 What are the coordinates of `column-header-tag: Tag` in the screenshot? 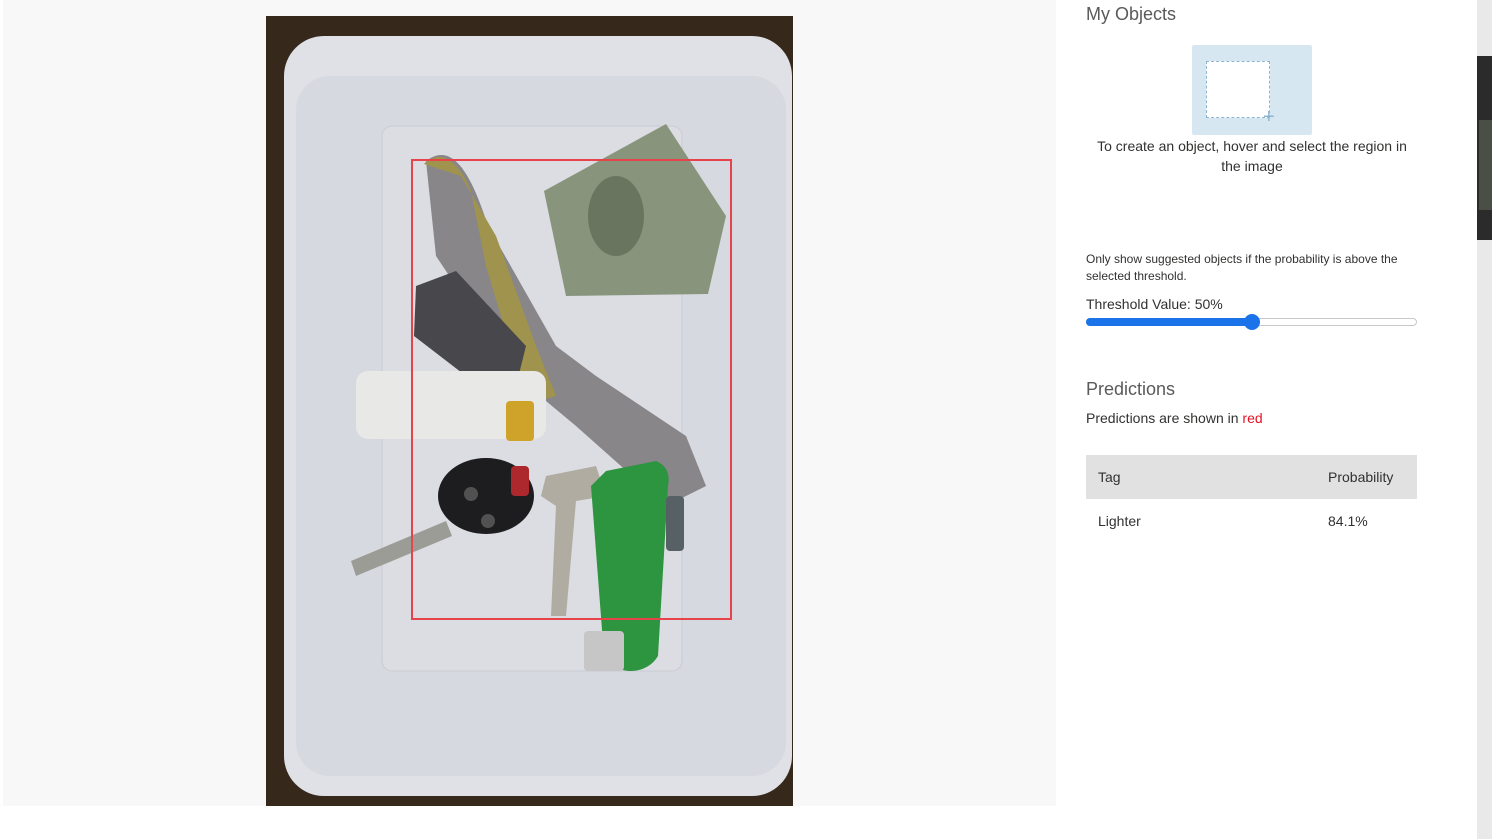 It's located at (1109, 477).